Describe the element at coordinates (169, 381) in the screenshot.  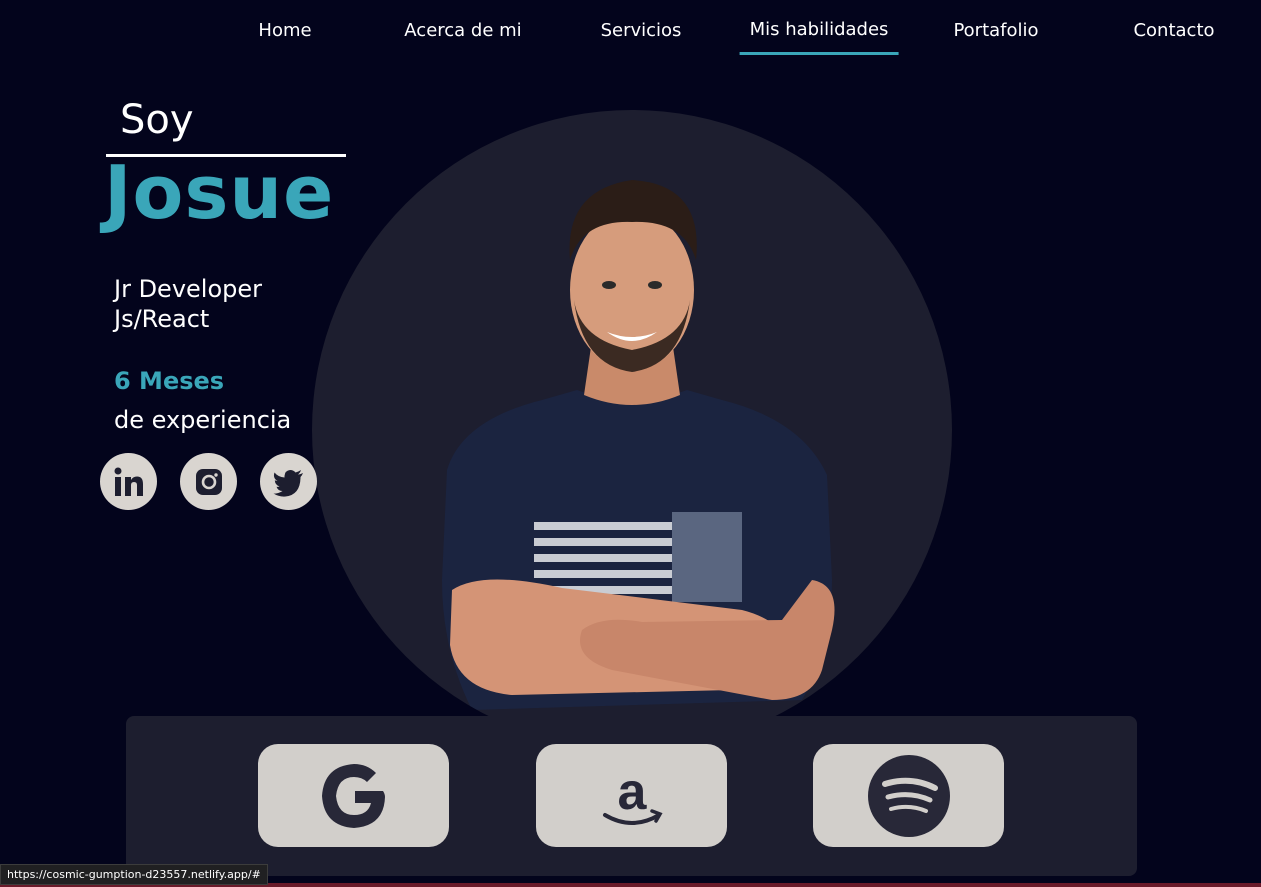
I see `experience-value: 6 Meses` at that location.